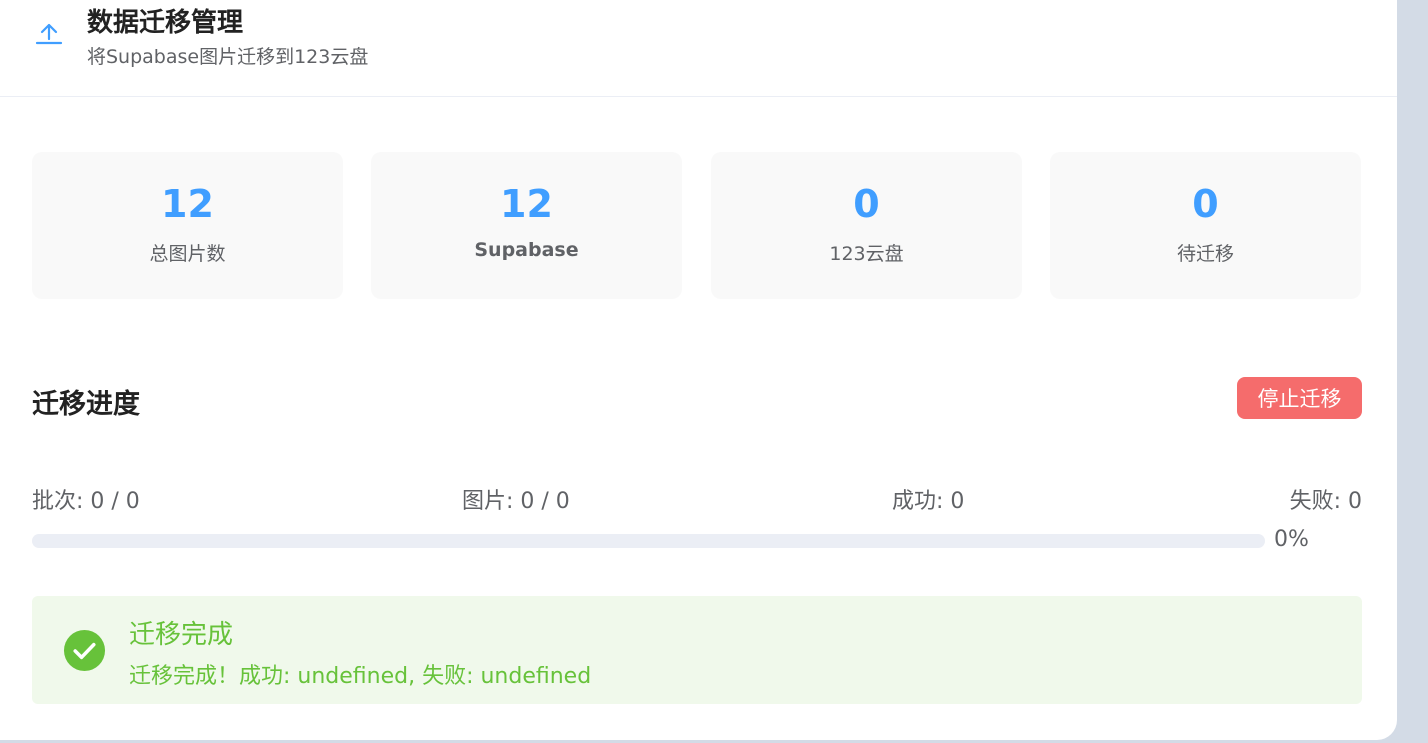  What do you see at coordinates (866, 254) in the screenshot?
I see `stat-label: 123云盘` at bounding box center [866, 254].